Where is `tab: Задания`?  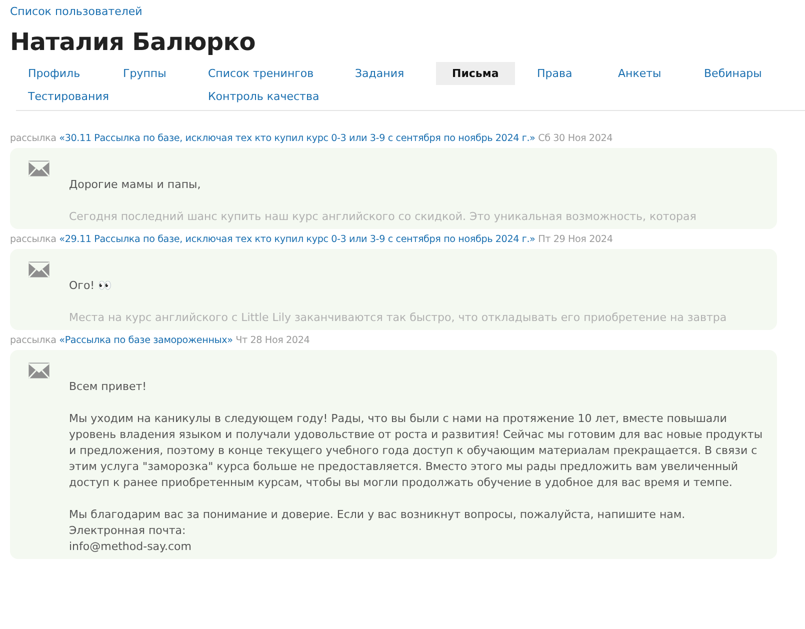
tab: Задания is located at coordinates (379, 73).